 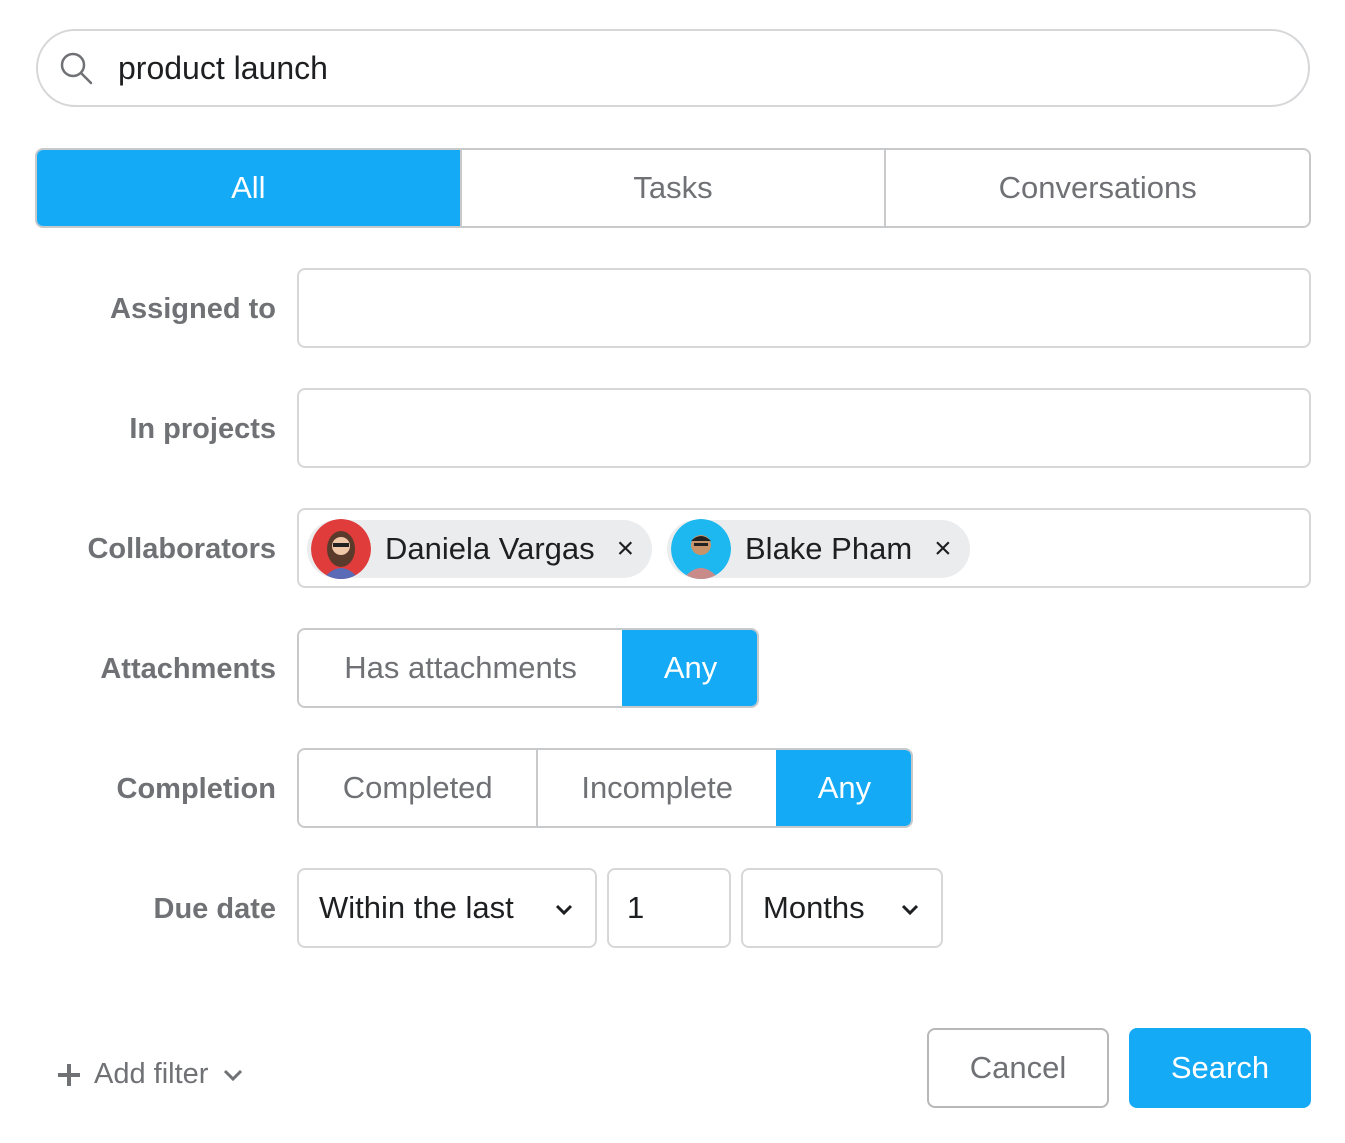 I want to click on add-filter-label: Add filter, so click(x=151, y=1074).